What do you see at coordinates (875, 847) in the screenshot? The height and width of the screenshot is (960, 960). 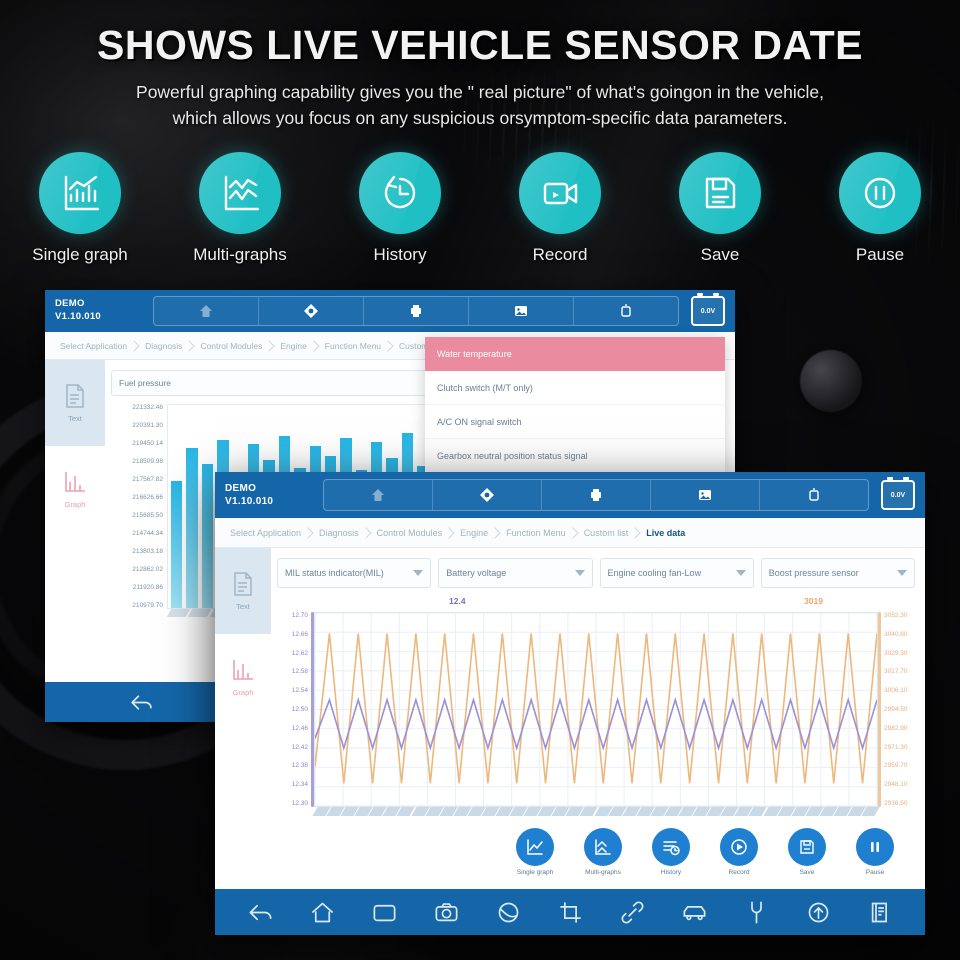 I see `pause-icon` at bounding box center [875, 847].